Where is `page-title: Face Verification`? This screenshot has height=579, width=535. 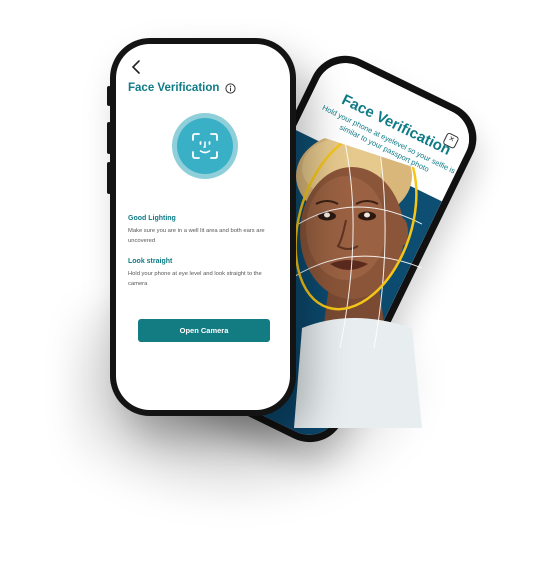 page-title: Face Verification is located at coordinates (174, 88).